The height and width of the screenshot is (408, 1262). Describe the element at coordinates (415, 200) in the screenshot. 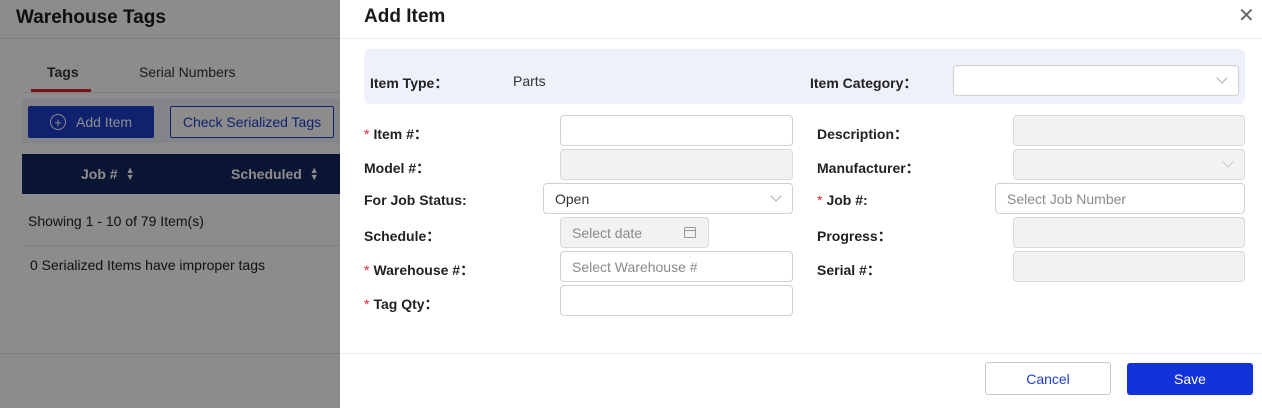

I see `job-status-label: For Job Status:` at that location.